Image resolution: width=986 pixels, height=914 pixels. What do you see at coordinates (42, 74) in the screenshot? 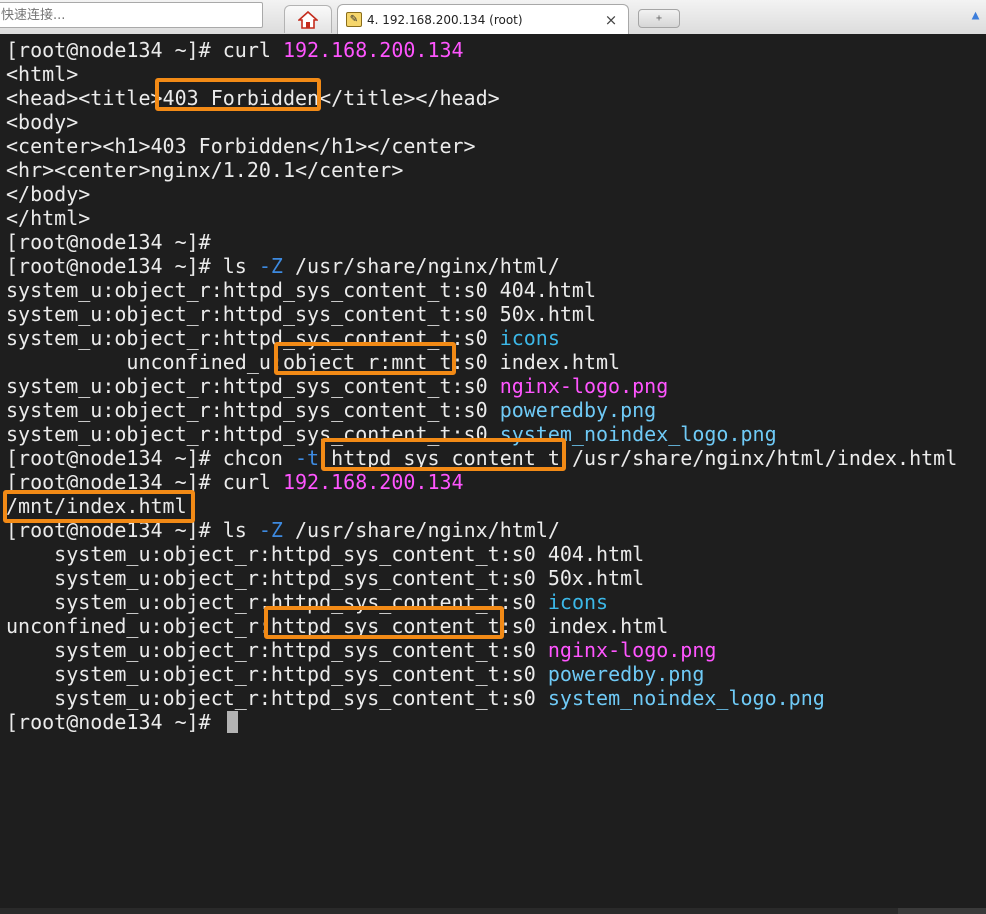
I see `terminal-text: <html>` at bounding box center [42, 74].